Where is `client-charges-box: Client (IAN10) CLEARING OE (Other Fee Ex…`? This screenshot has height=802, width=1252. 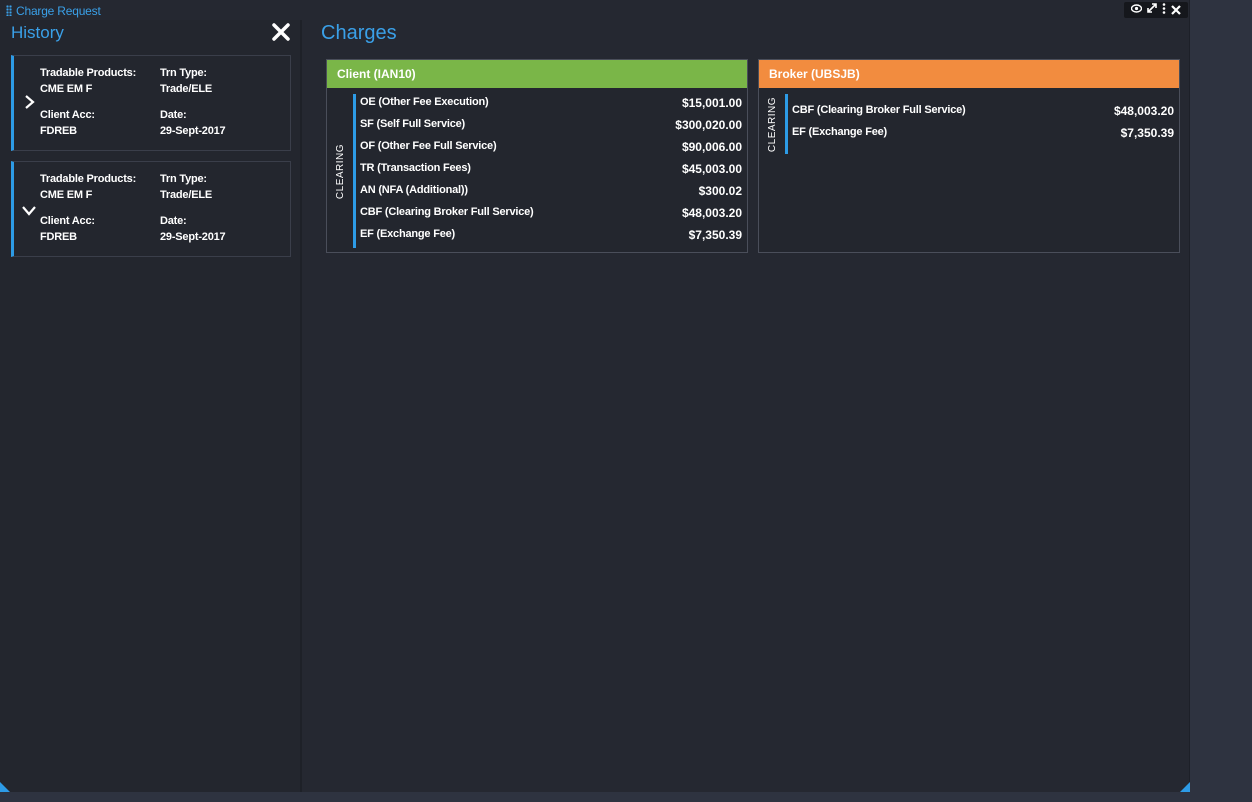
client-charges-box: Client (IAN10) CLEARING OE (Other Fee Ex… is located at coordinates (537, 156).